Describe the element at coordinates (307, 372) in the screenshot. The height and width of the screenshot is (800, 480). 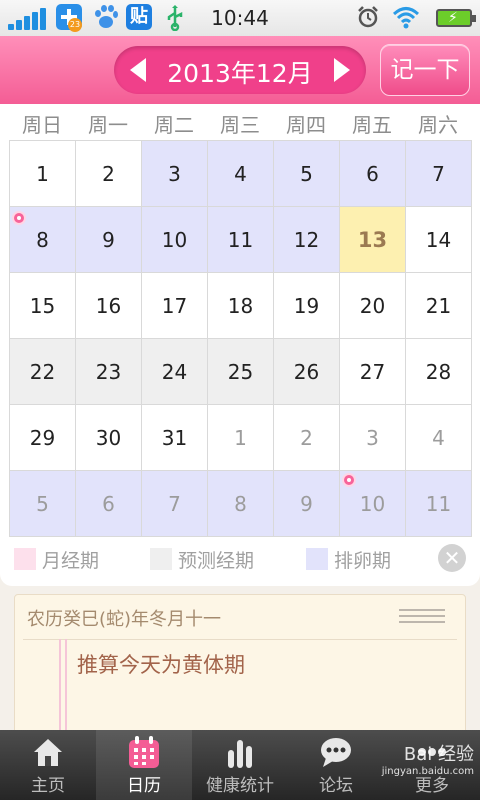
I see `calendar-day: 26` at that location.